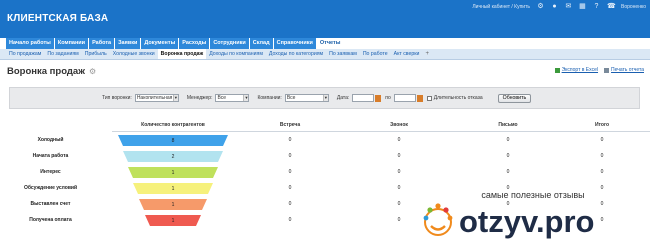 This screenshot has width=650, height=241. Describe the element at coordinates (25, 54) in the screenshot. I see `sub-nav-tab: По продажам` at that location.